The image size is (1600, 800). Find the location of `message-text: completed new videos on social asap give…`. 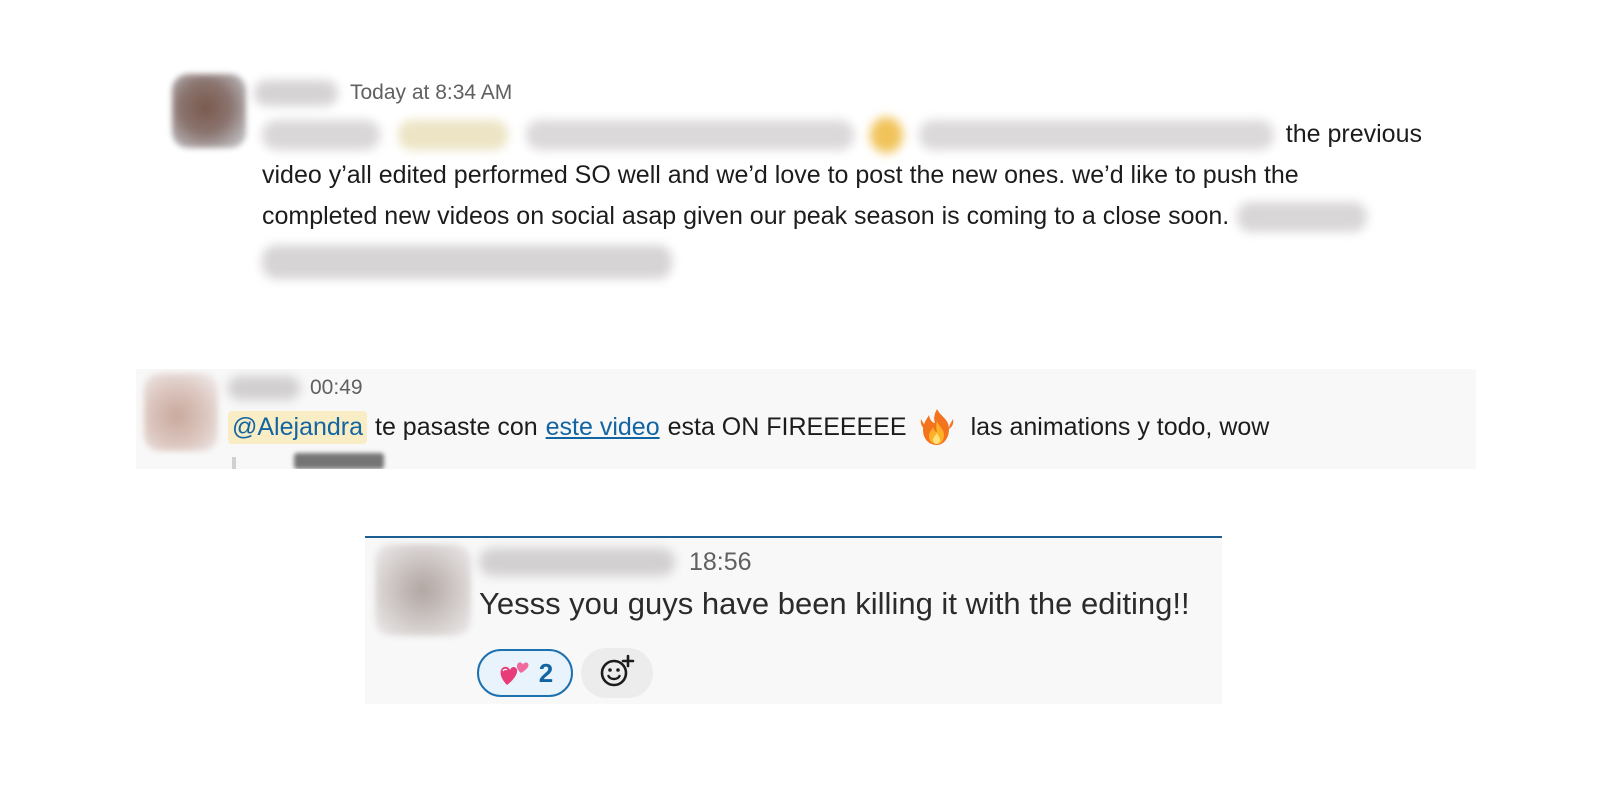

message-text: completed new videos on social asap give… is located at coordinates (746, 216).